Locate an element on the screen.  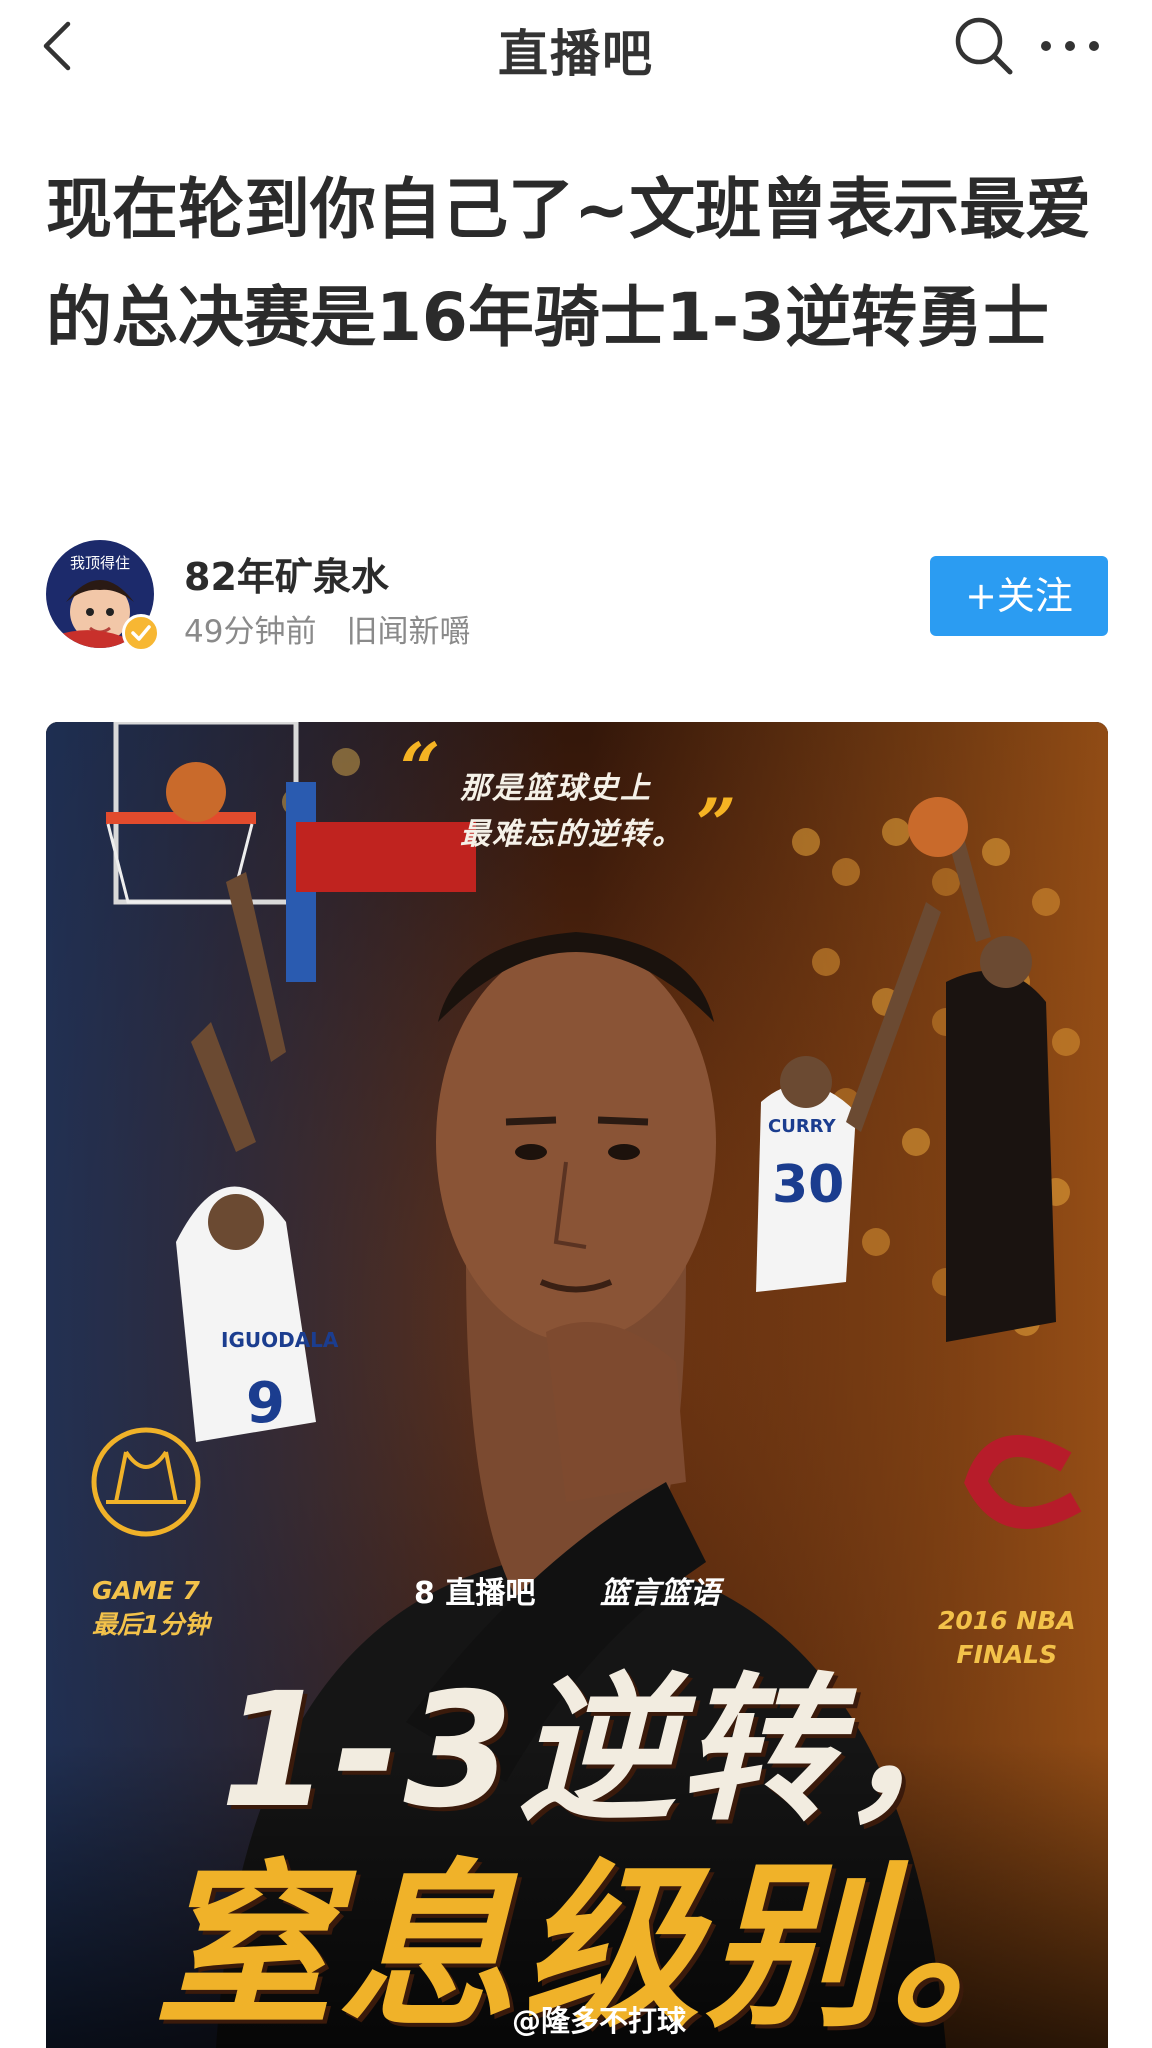
more-horizontal-icon is located at coordinates (1070, 46).